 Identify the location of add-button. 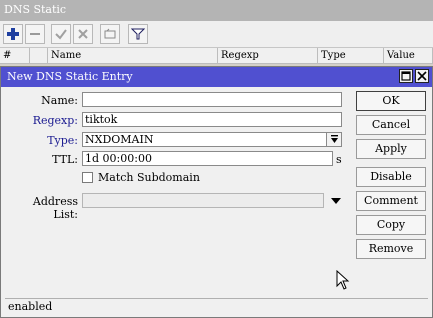
(13, 34).